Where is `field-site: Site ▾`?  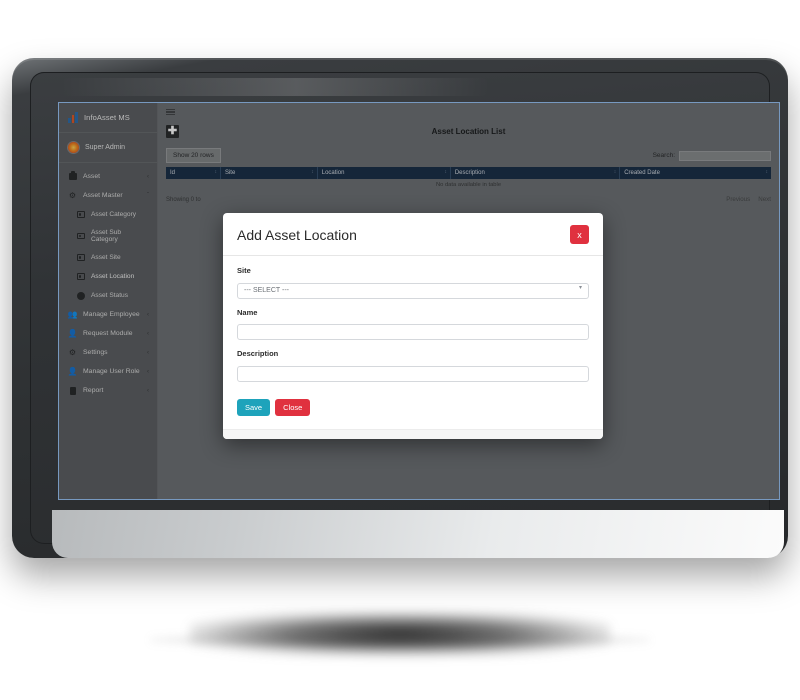
field-site: Site ▾ is located at coordinates (413, 282).